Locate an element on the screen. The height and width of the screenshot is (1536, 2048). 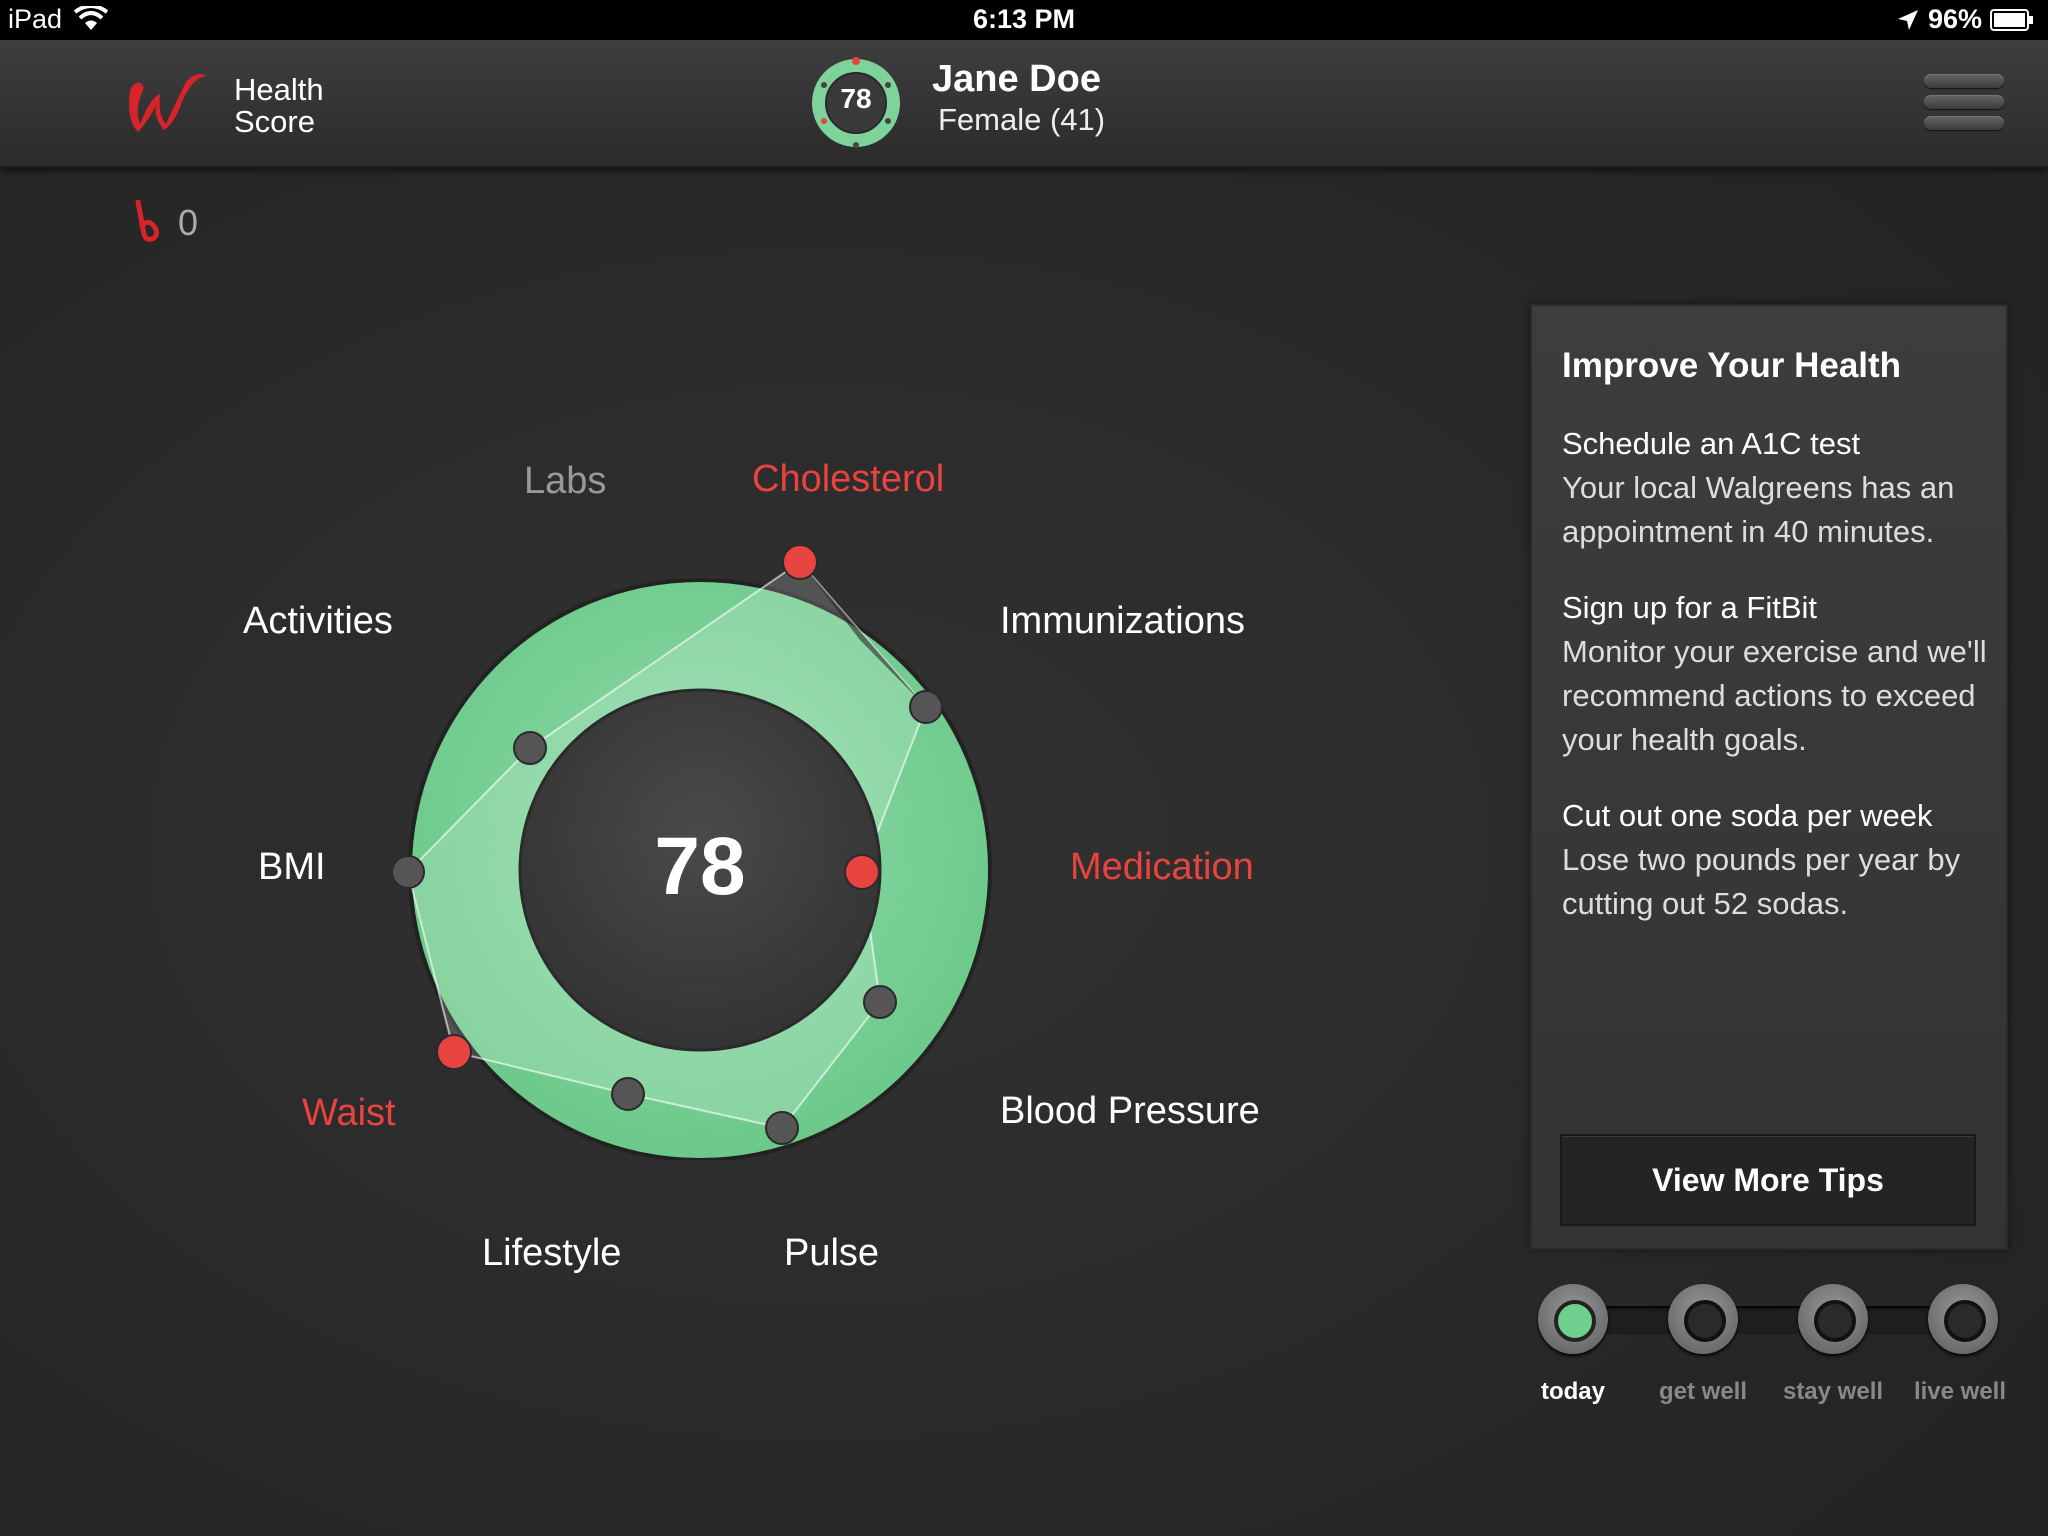
timeline-step-stay-well is located at coordinates (1833, 1319).